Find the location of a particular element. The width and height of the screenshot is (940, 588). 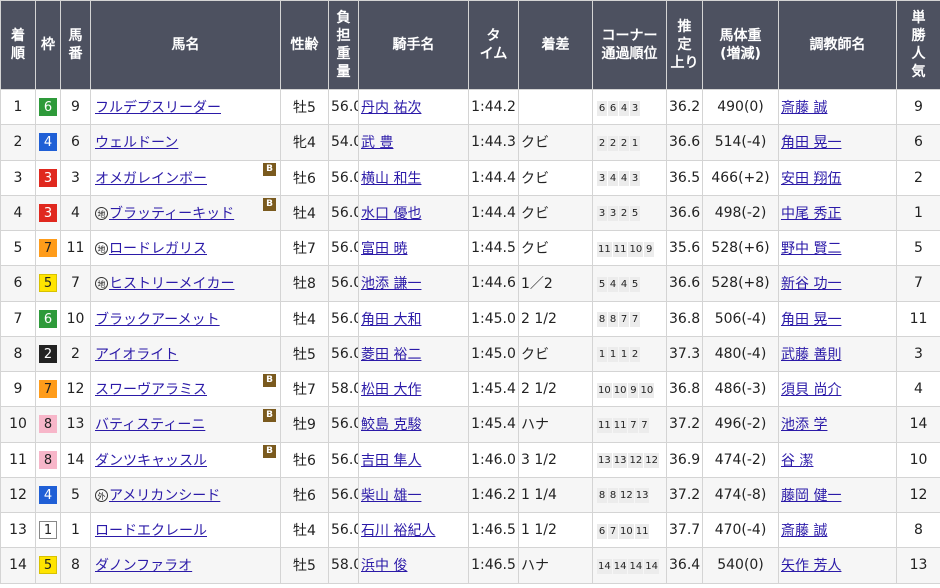

header-trainer: 調教師名 is located at coordinates (837, 45).